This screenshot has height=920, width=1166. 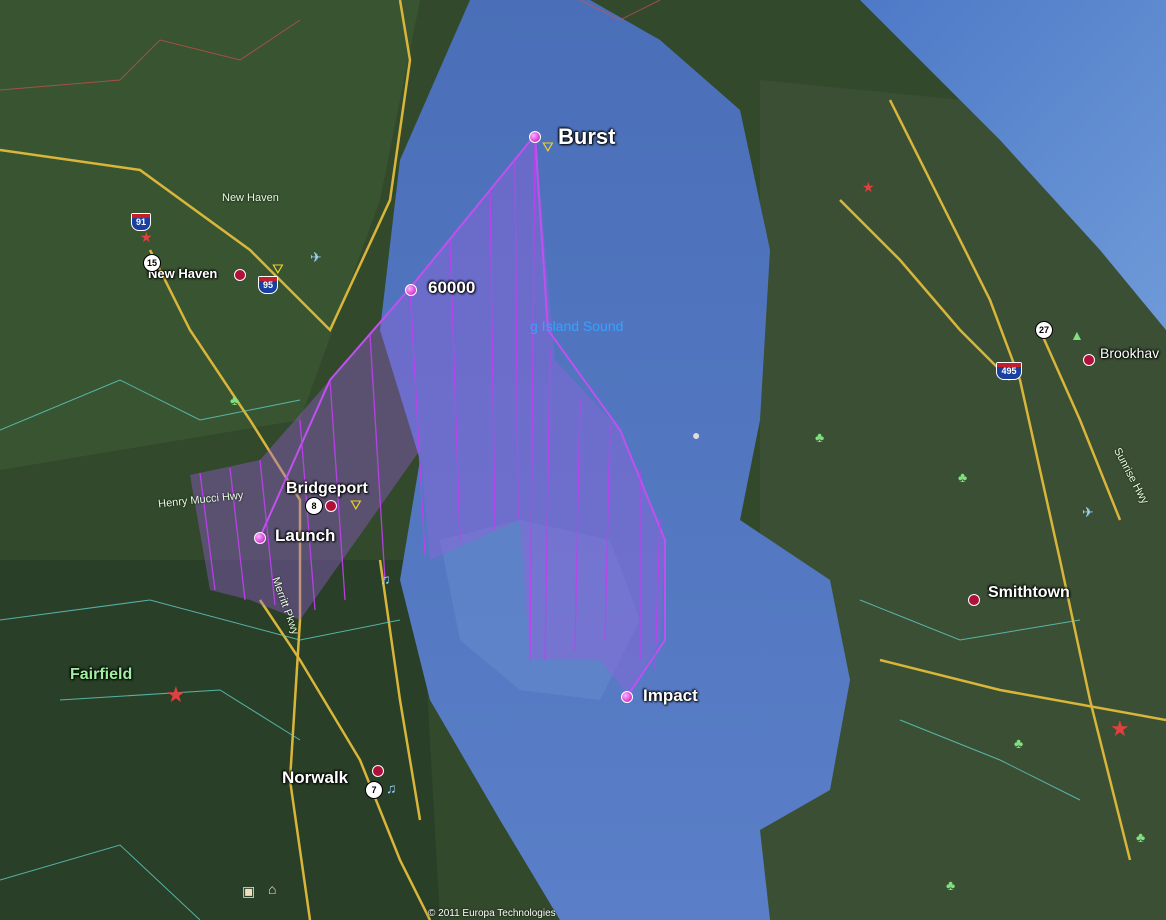 I want to click on norwalk-dot, so click(x=378, y=771).